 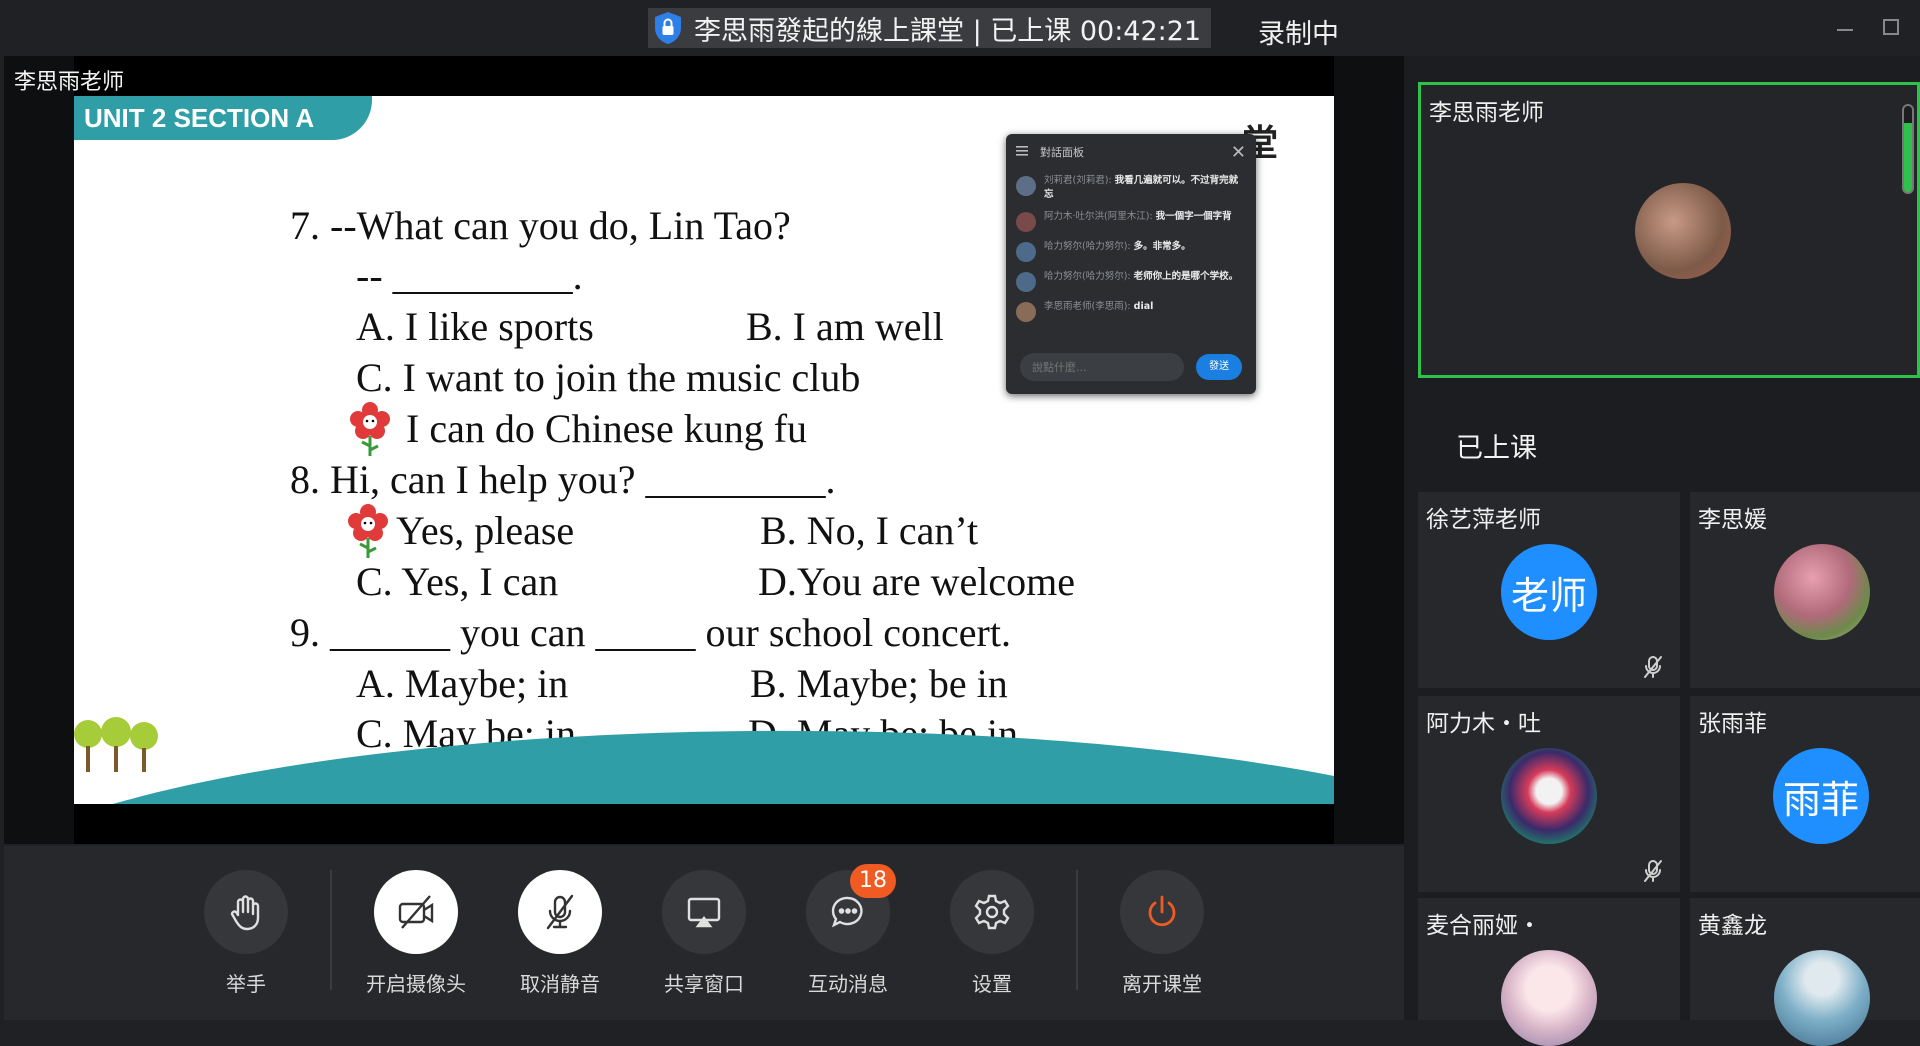 What do you see at coordinates (560, 984) in the screenshot?
I see `unmute-label: 取消静音` at bounding box center [560, 984].